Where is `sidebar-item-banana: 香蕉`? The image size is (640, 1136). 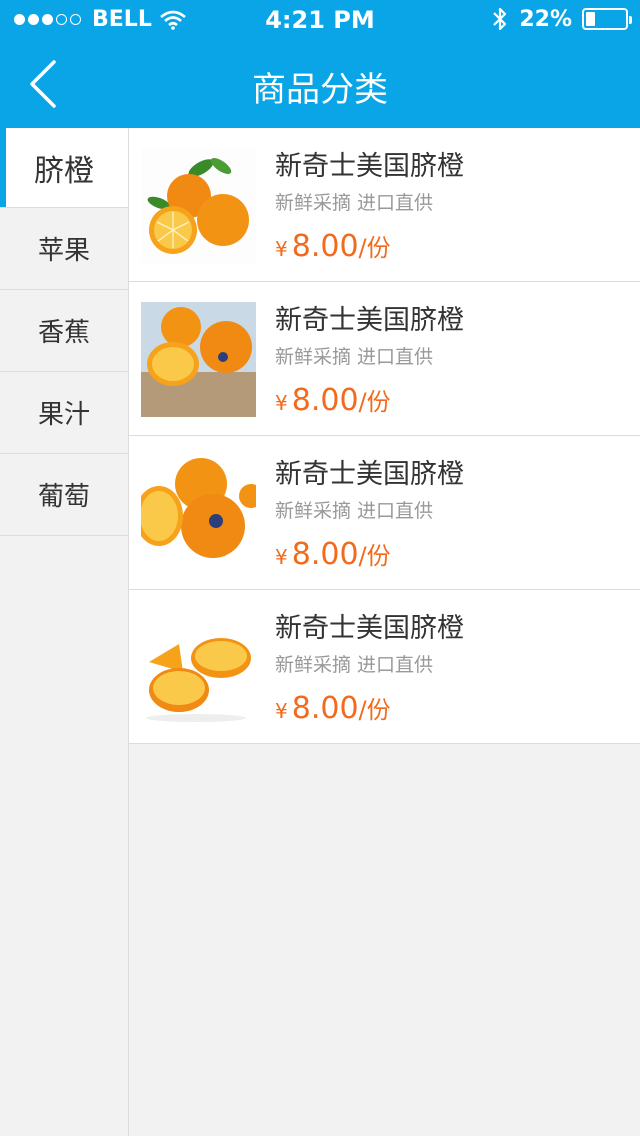 sidebar-item-banana: 香蕉 is located at coordinates (64, 331).